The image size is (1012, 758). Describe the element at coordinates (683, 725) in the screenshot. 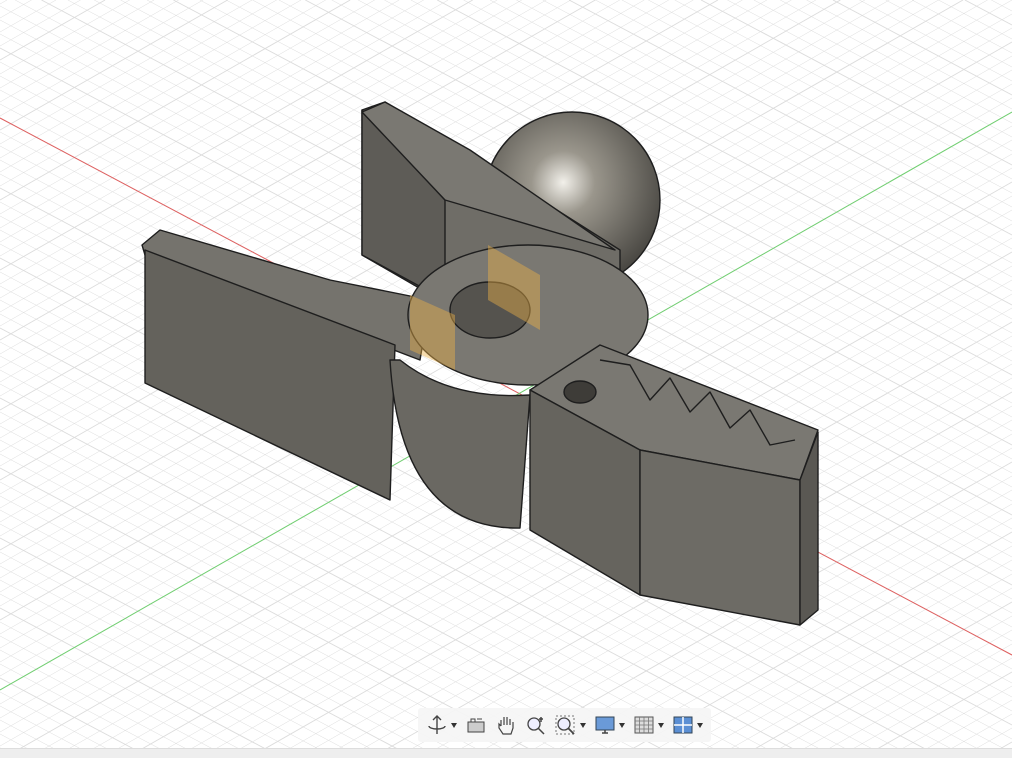

I see `viewports-icon` at that location.